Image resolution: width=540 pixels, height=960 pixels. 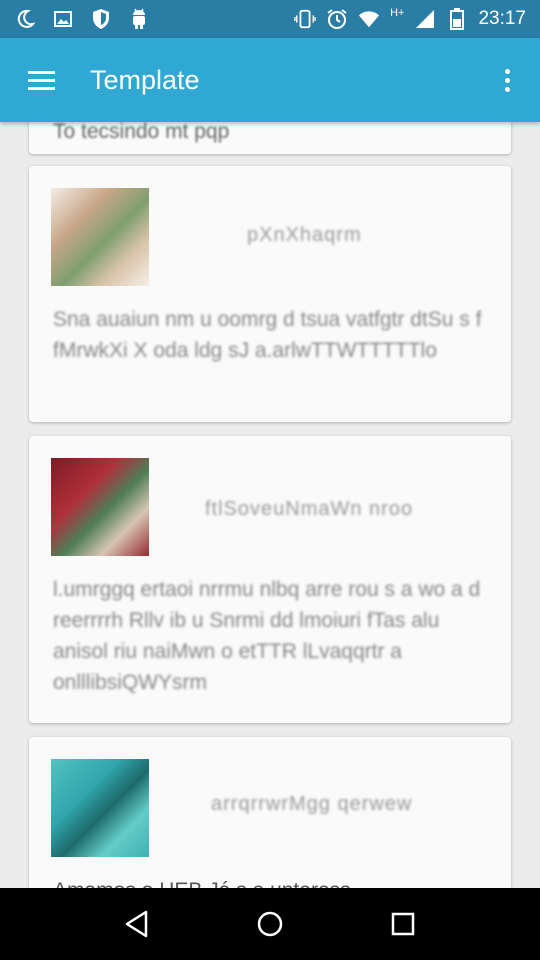 What do you see at coordinates (270, 80) in the screenshot?
I see `app-bar: Template` at bounding box center [270, 80].